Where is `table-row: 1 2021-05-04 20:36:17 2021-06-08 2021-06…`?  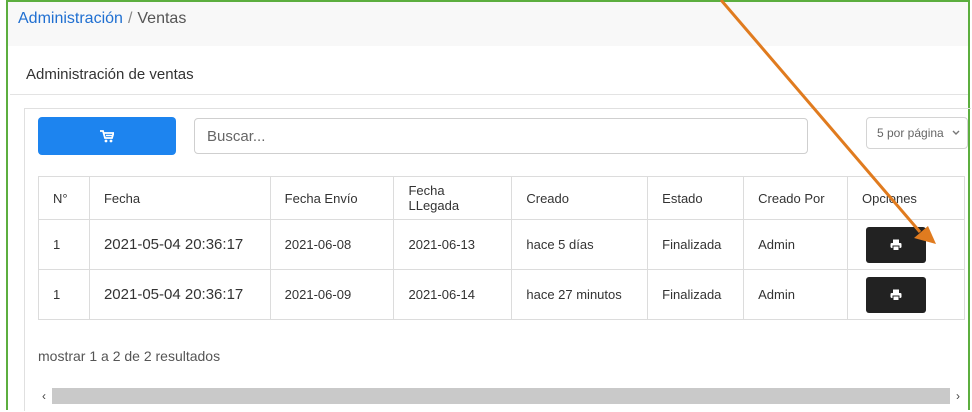
table-row: 1 2021-05-04 20:36:17 2021-06-08 2021-06… is located at coordinates (501, 244).